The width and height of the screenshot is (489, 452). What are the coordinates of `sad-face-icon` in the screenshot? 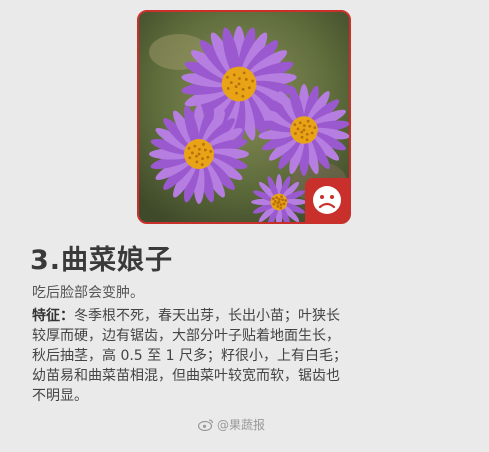 It's located at (327, 200).